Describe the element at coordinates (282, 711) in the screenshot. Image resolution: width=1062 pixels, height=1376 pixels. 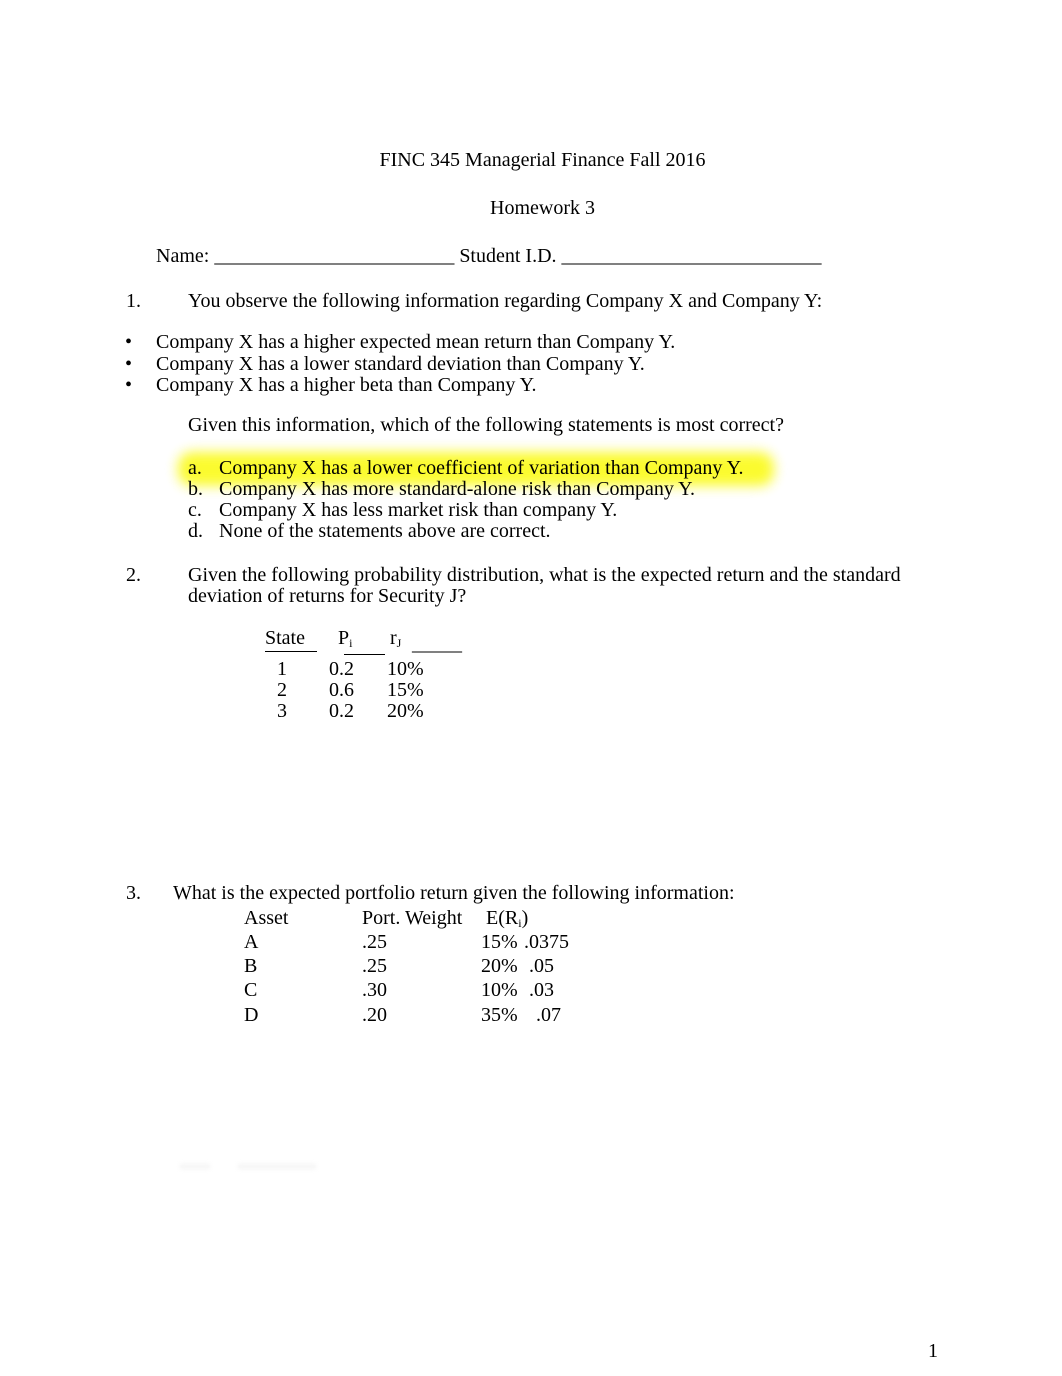
I see `q2-cell-state: 3` at that location.